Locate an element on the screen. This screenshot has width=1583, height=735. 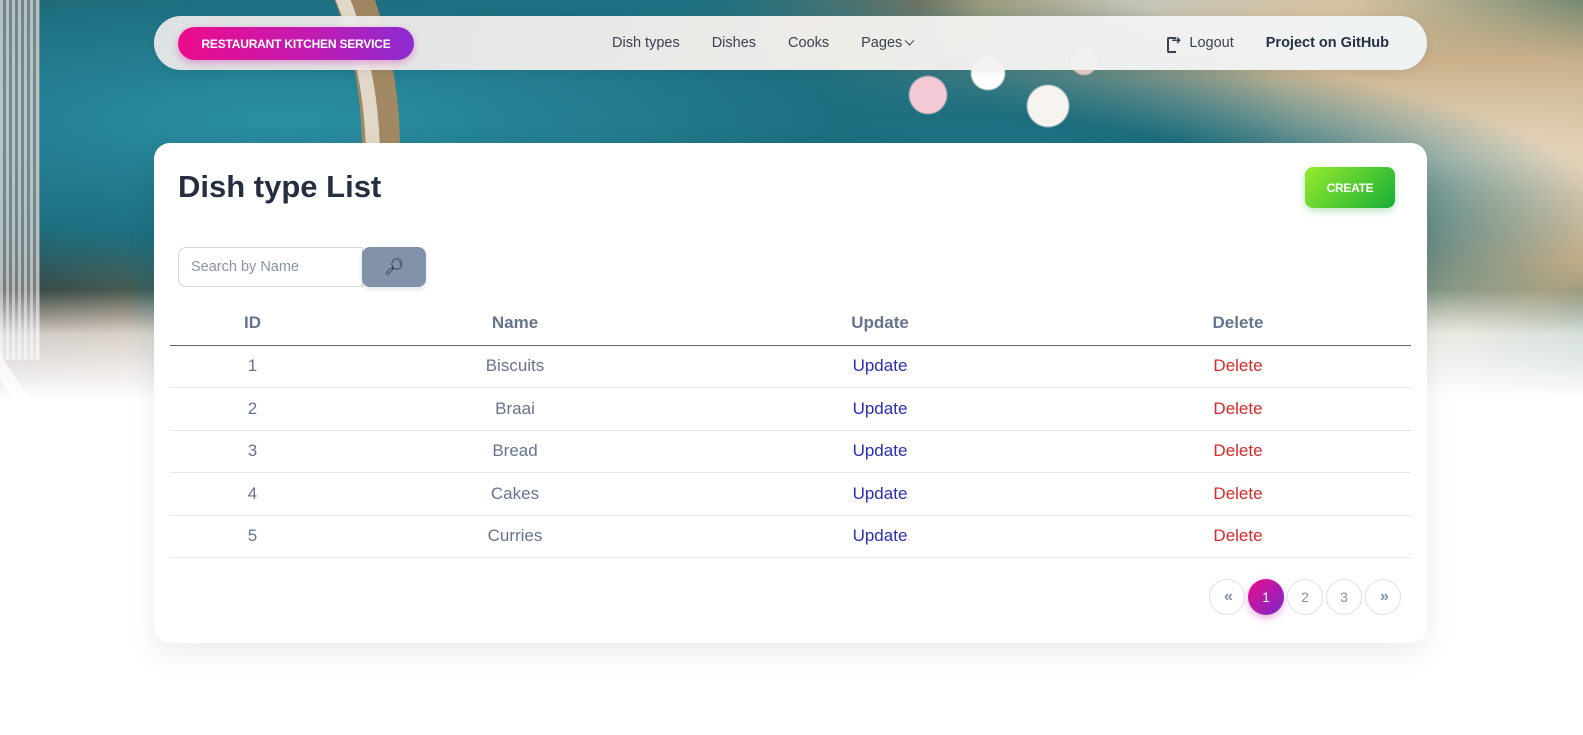
logout-link: Logout is located at coordinates (1200, 43).